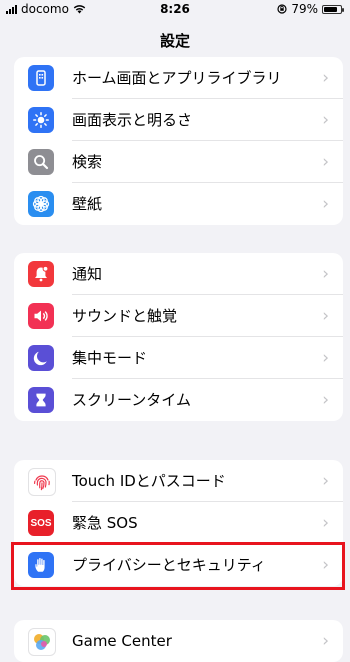 The width and height of the screenshot is (350, 662). Describe the element at coordinates (41, 162) in the screenshot. I see `search-icon` at that location.